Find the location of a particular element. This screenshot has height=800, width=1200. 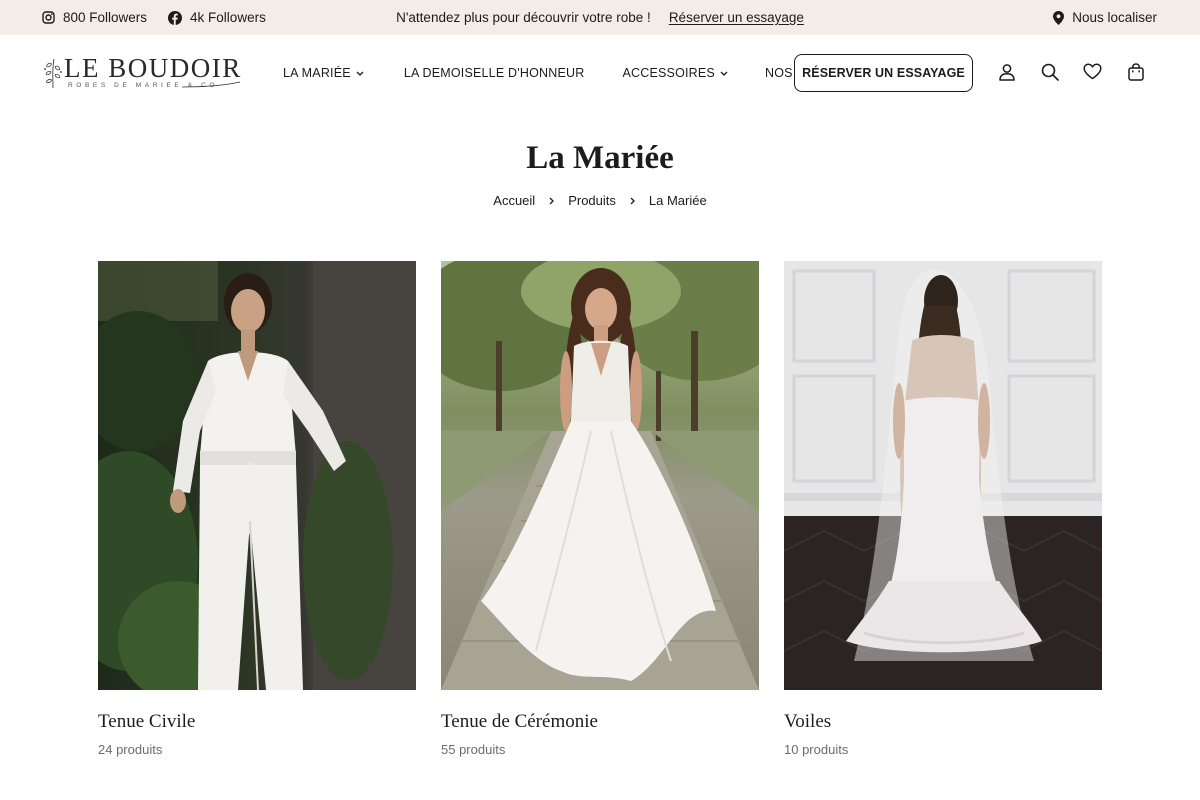

location-pin-icon is located at coordinates (1059, 17).